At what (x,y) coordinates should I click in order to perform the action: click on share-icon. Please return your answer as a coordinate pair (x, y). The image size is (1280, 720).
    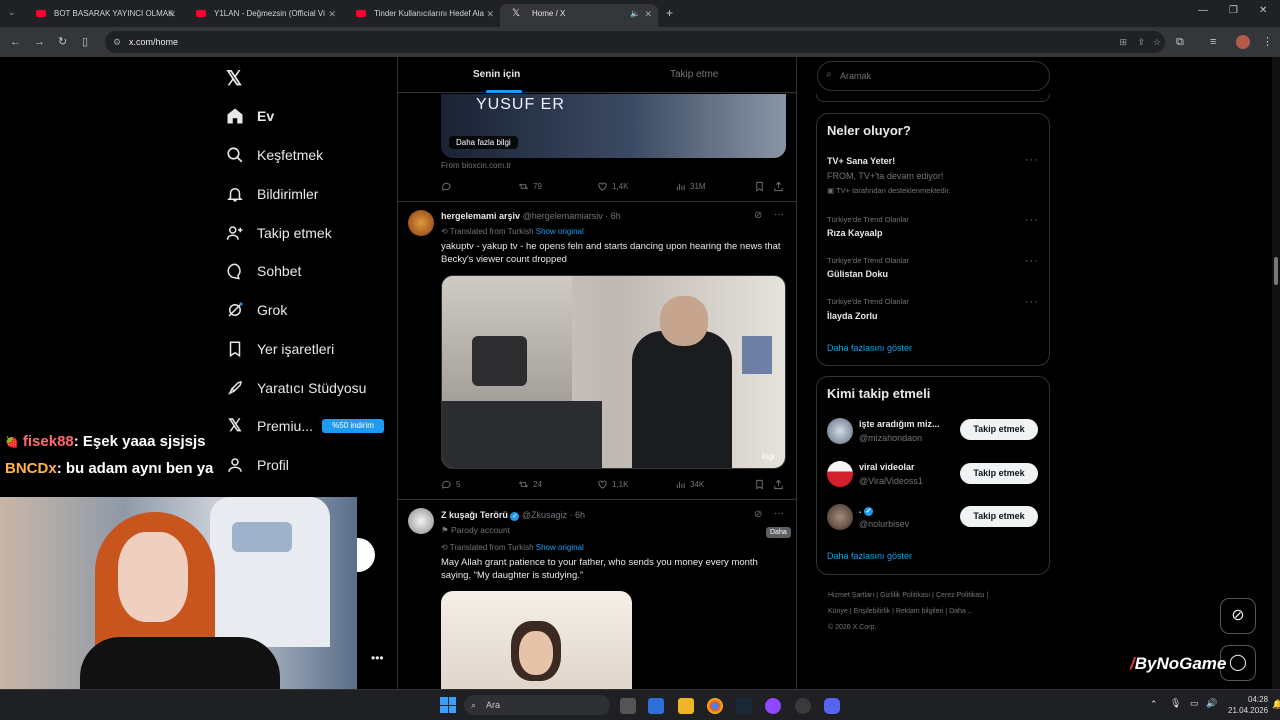
    Looking at the image, I should click on (780, 484).